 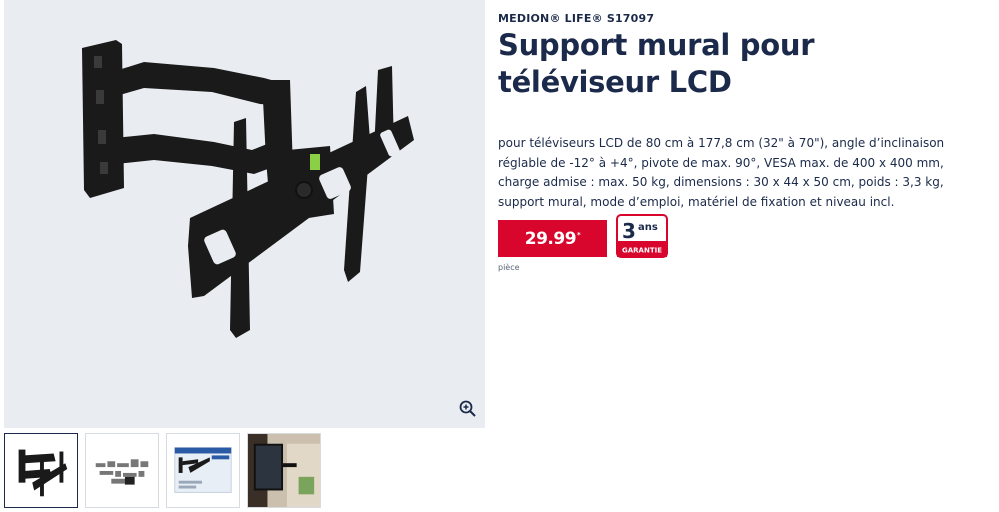 I want to click on warranty-badge: 3 ans GARANTIE, so click(x=642, y=236).